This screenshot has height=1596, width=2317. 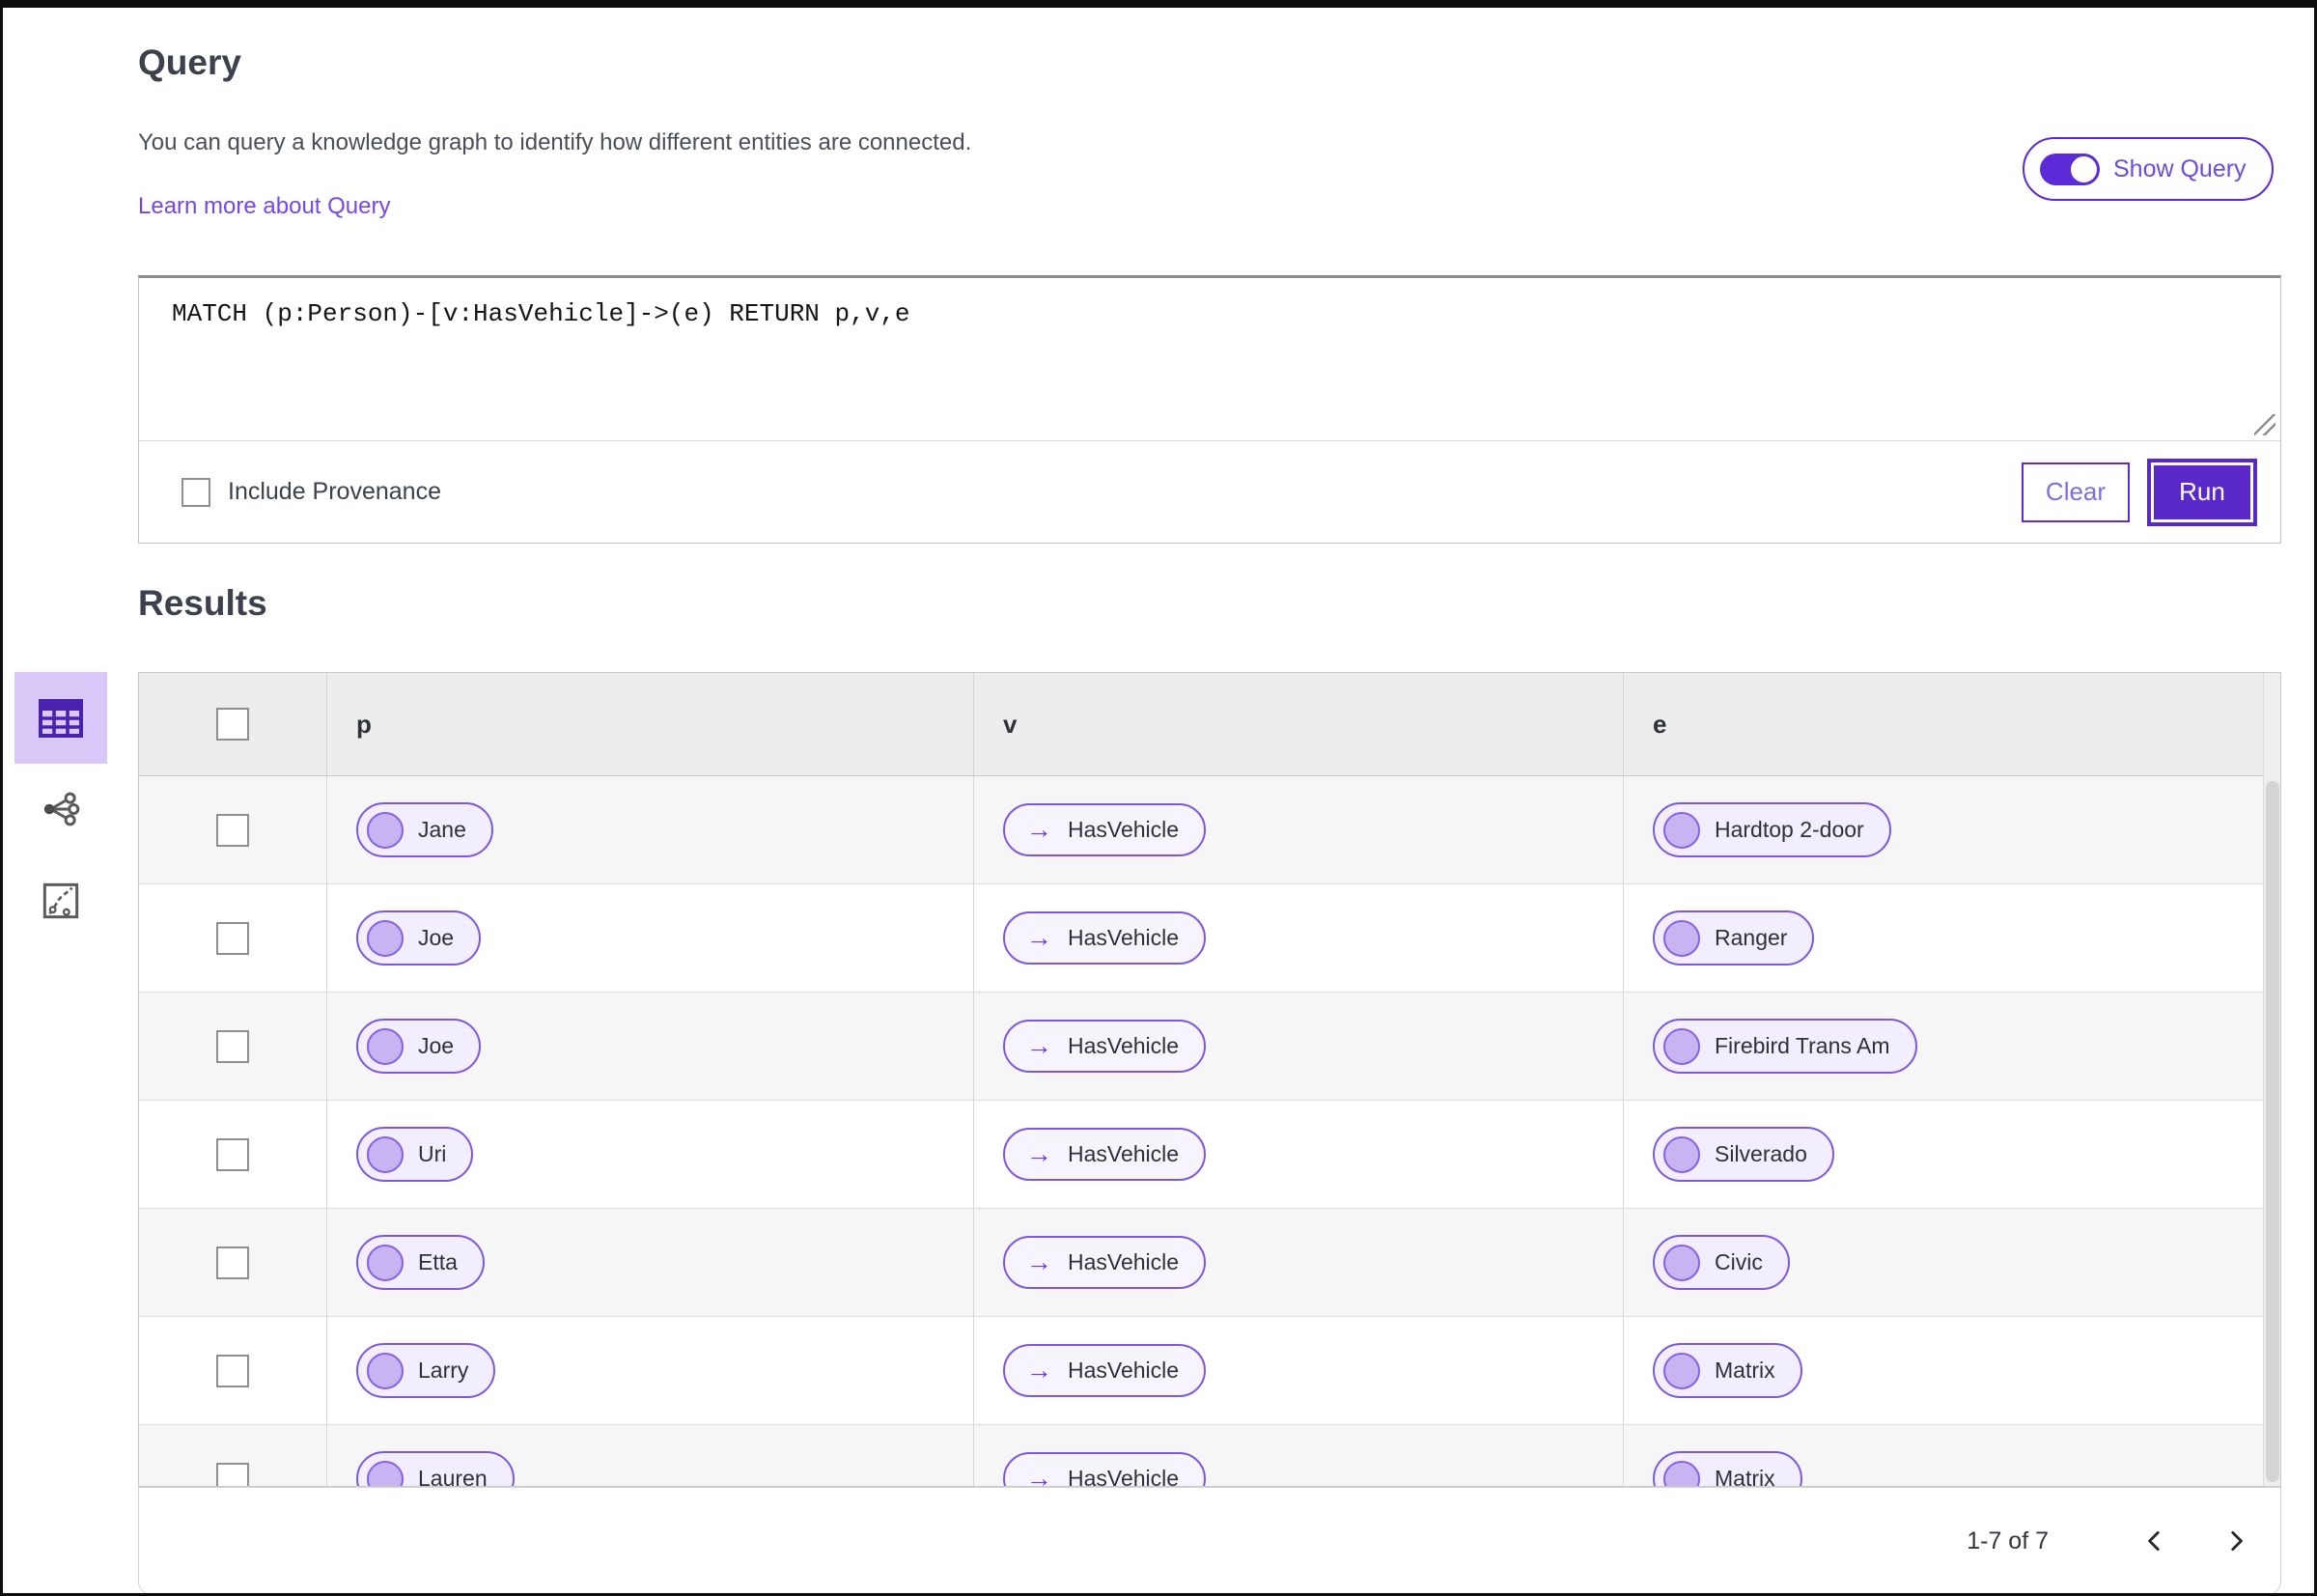 I want to click on vertical-scrollbar, so click(x=2271, y=1080).